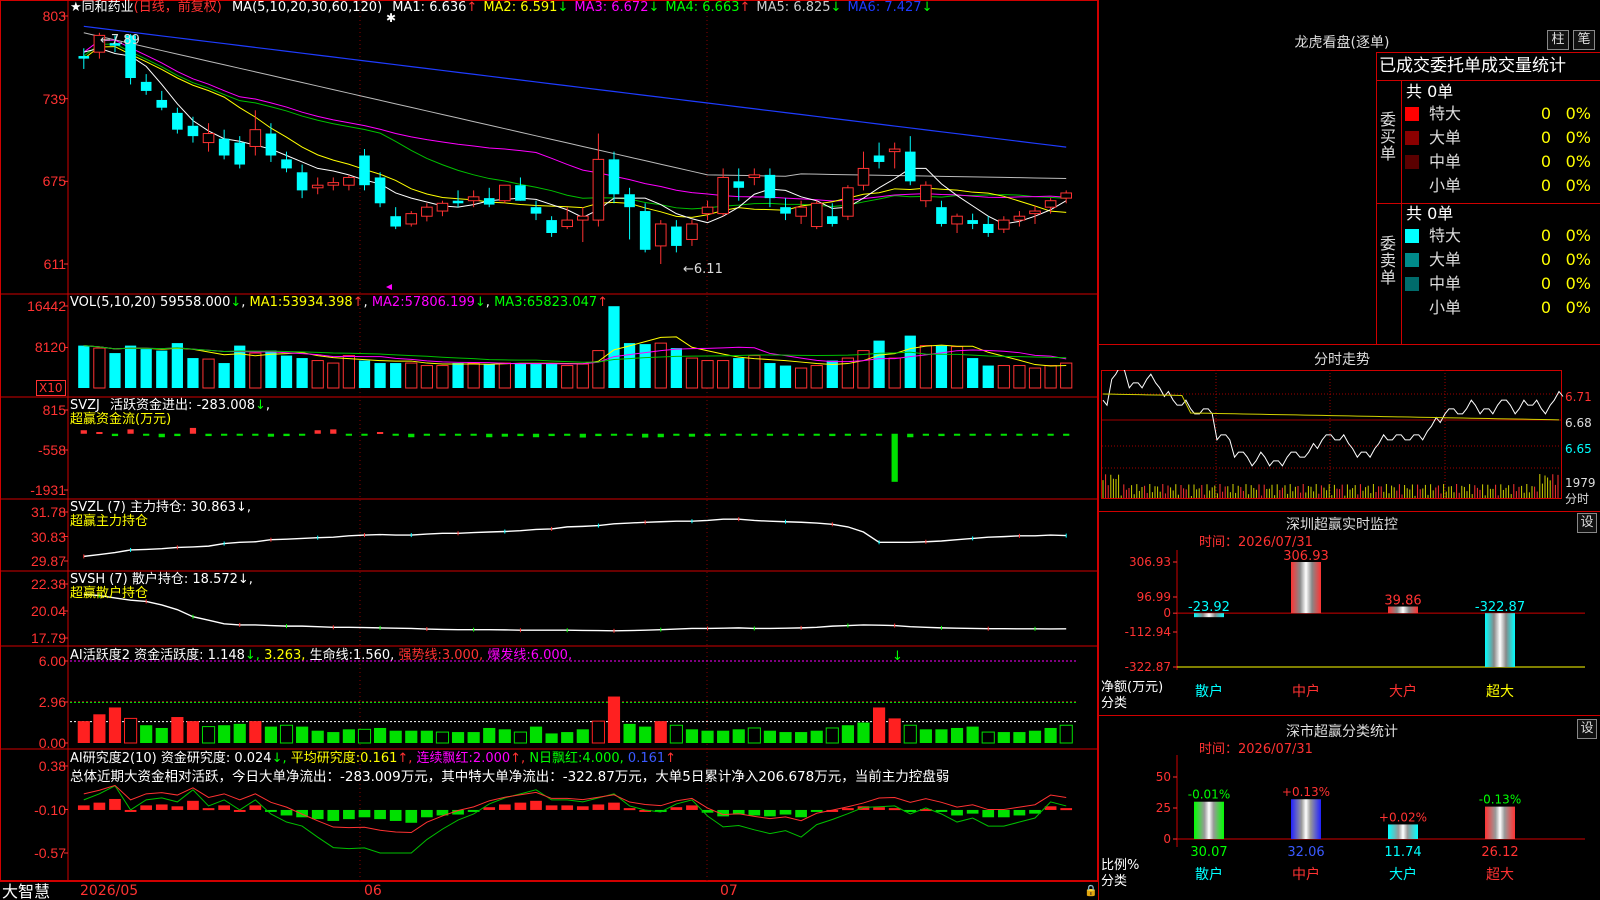 The width and height of the screenshot is (1600, 900). Describe the element at coordinates (48, 638) in the screenshot. I see `y-tick-label: 17.79` at that location.